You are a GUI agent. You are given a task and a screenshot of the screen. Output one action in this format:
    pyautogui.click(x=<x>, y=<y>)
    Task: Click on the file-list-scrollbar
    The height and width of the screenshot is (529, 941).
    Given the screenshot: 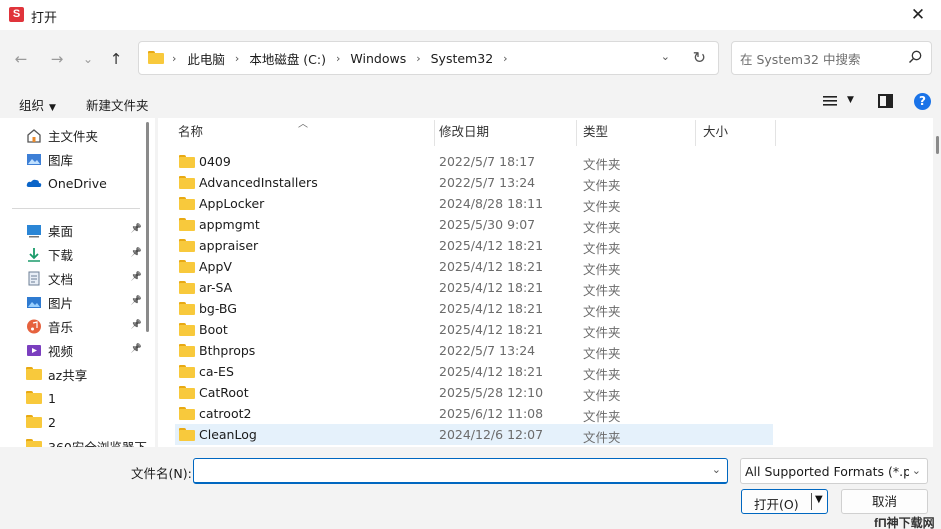 What is the action you would take?
    pyautogui.click(x=937, y=282)
    